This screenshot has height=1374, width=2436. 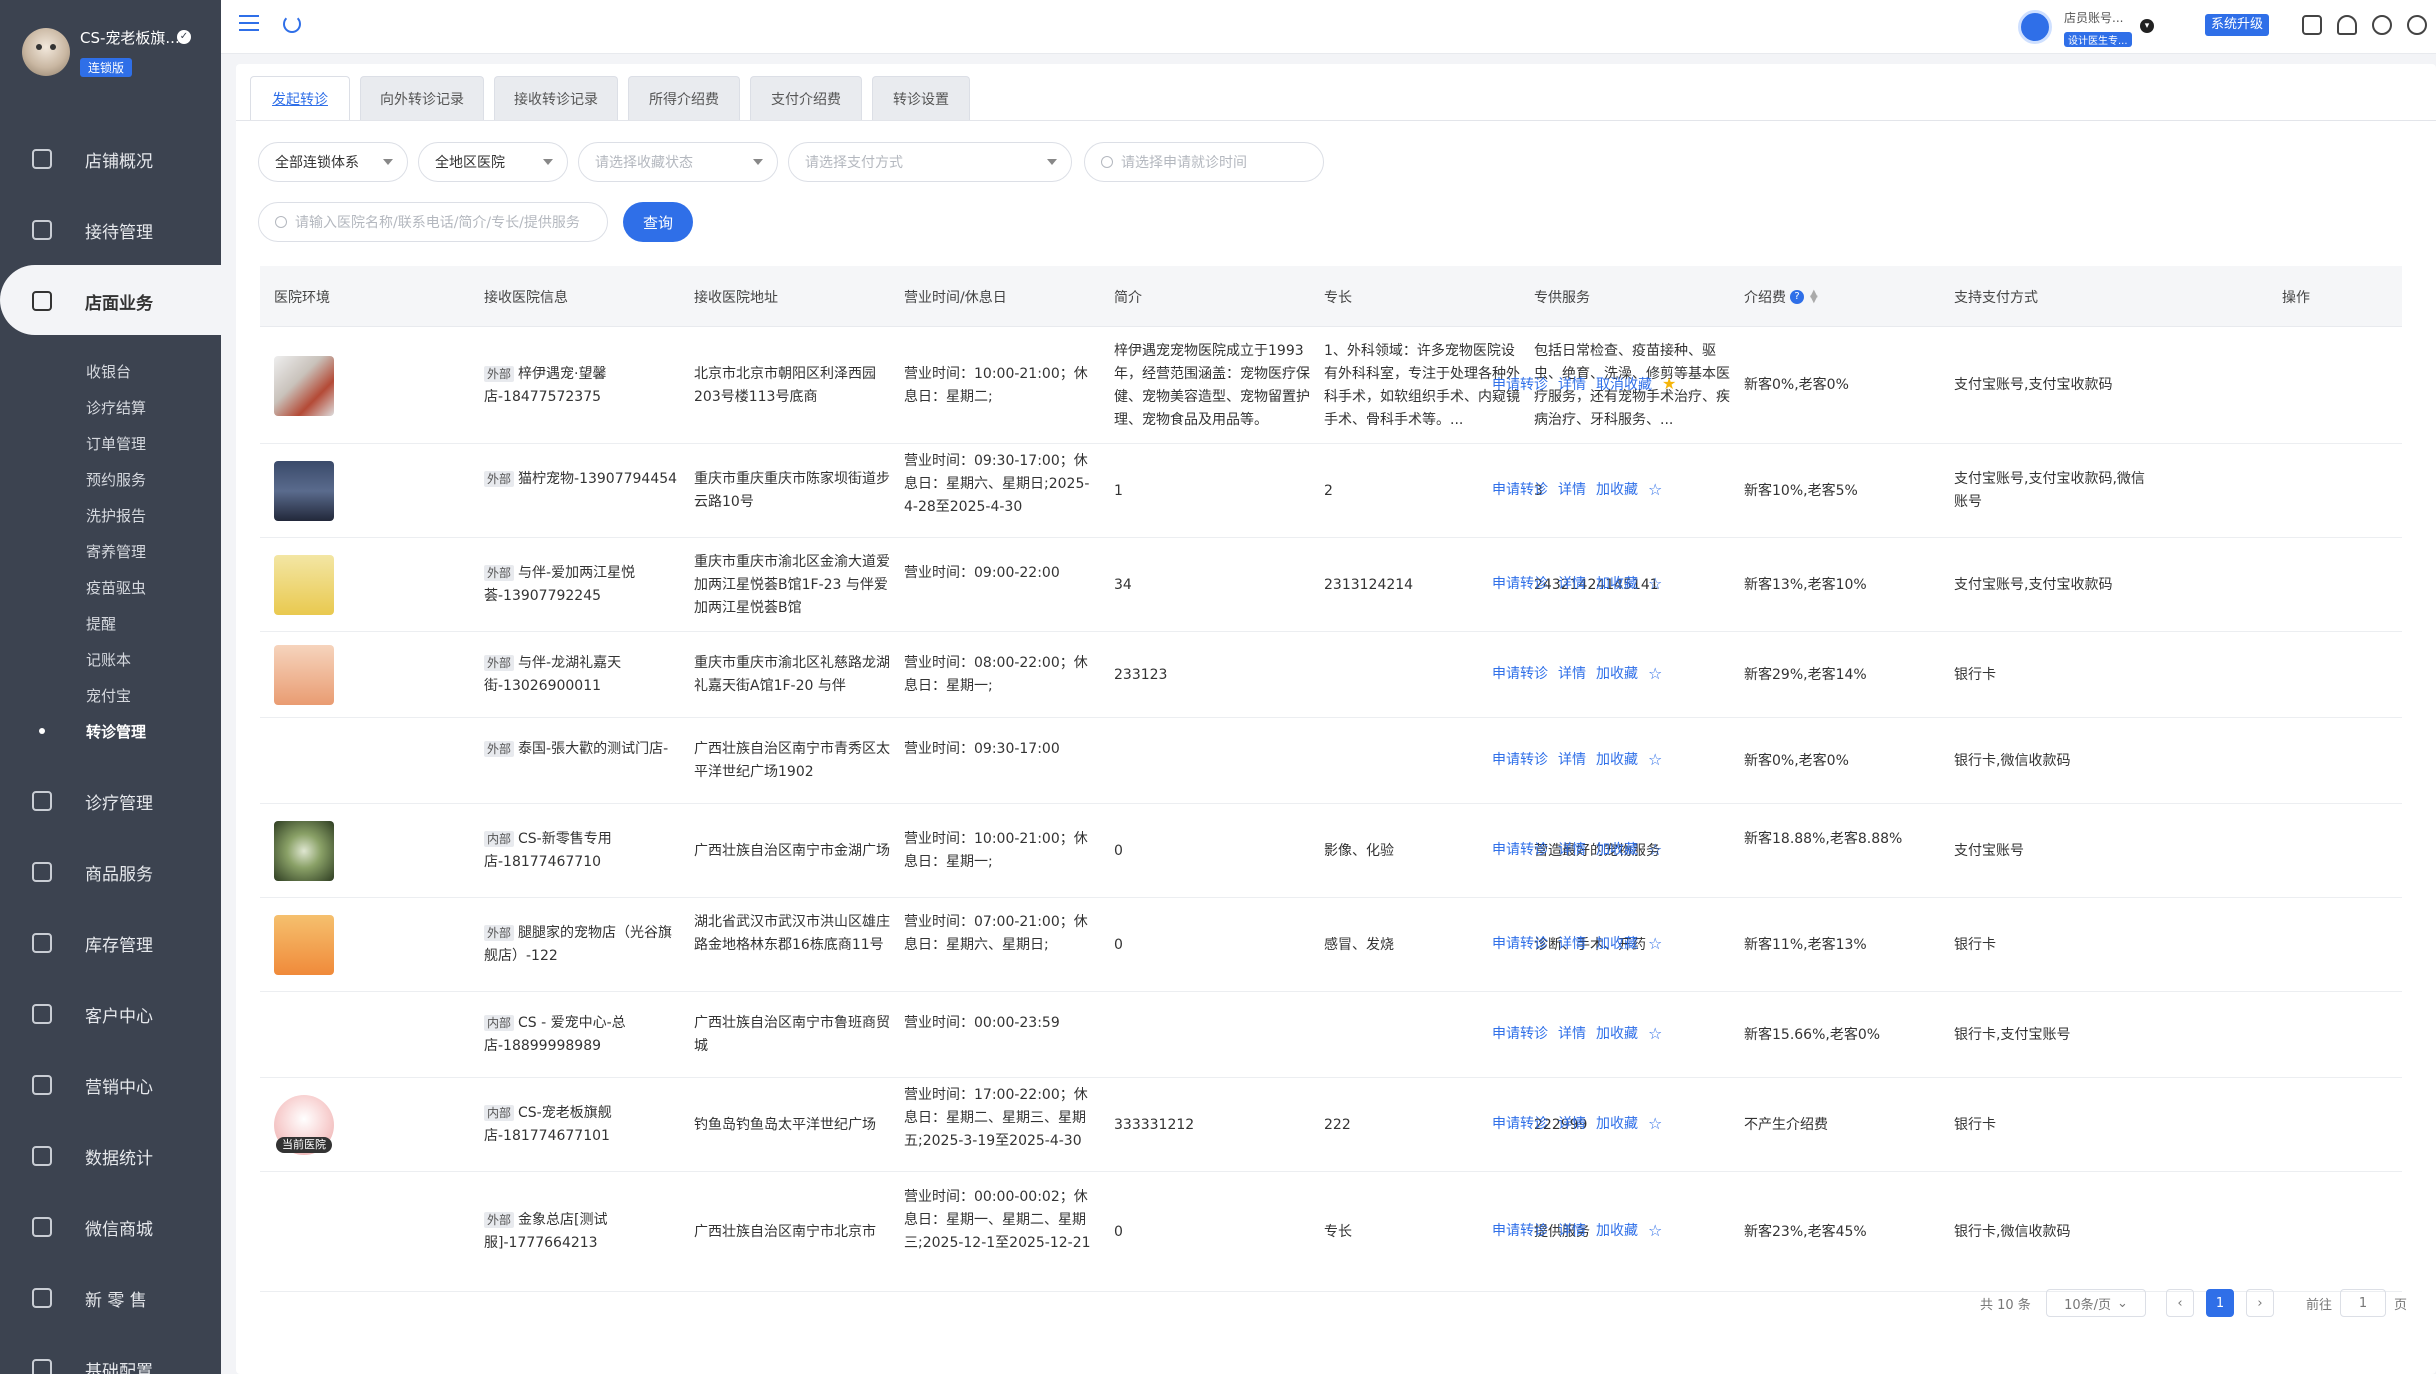 I want to click on sub-item-boarding: 寄养管理, so click(x=116, y=551).